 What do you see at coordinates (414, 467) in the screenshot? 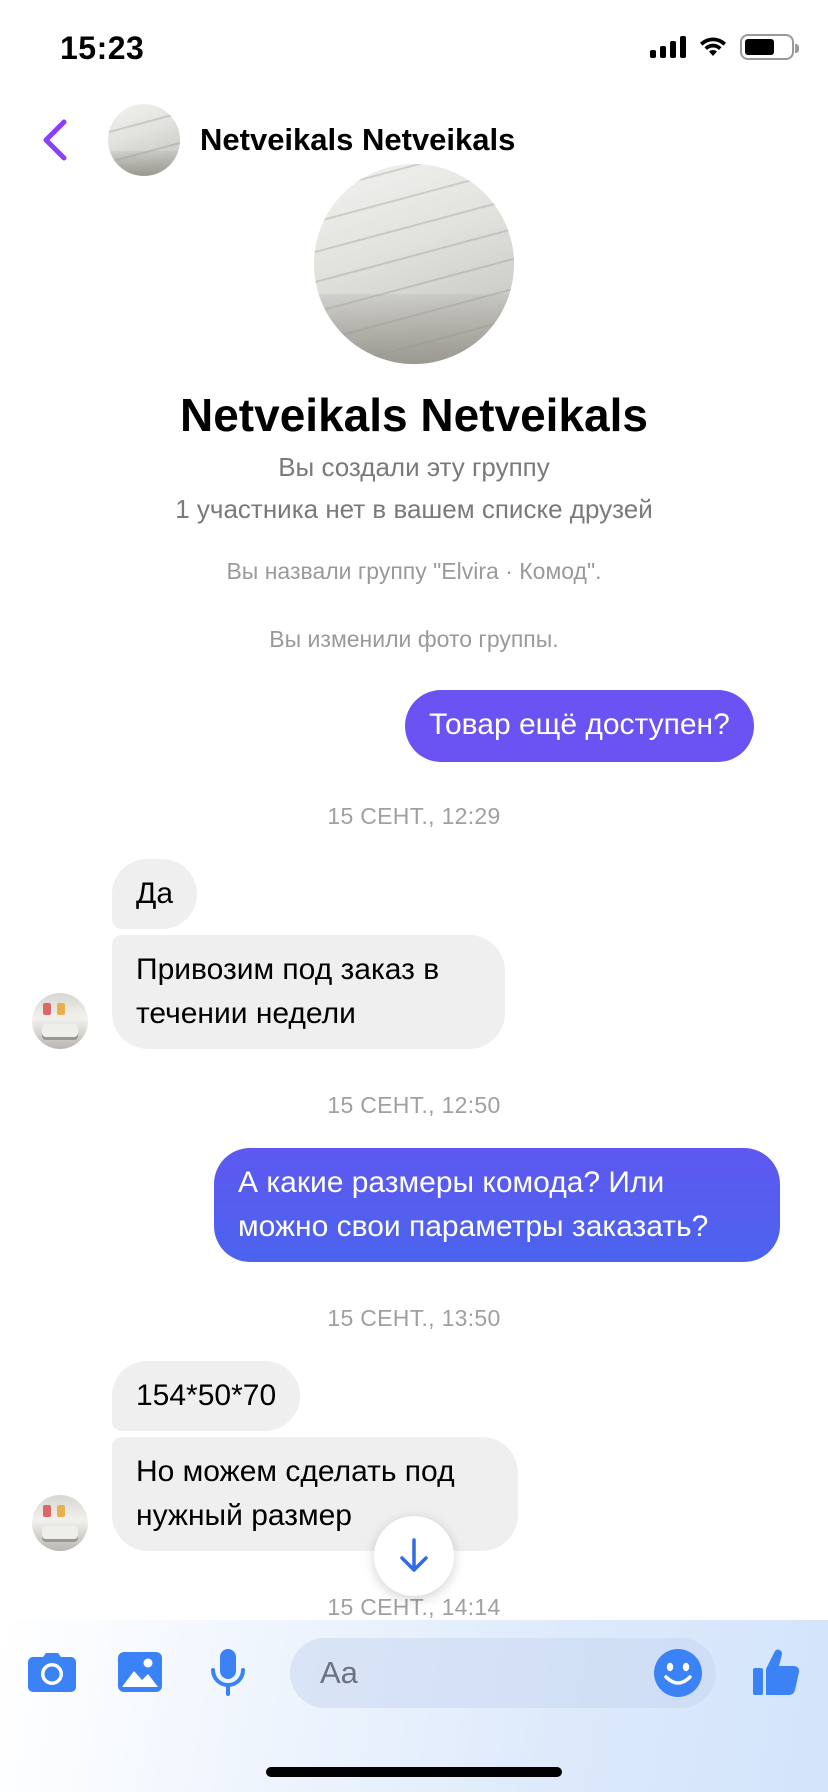
I see `group-created-note: Вы создали эту группу` at bounding box center [414, 467].